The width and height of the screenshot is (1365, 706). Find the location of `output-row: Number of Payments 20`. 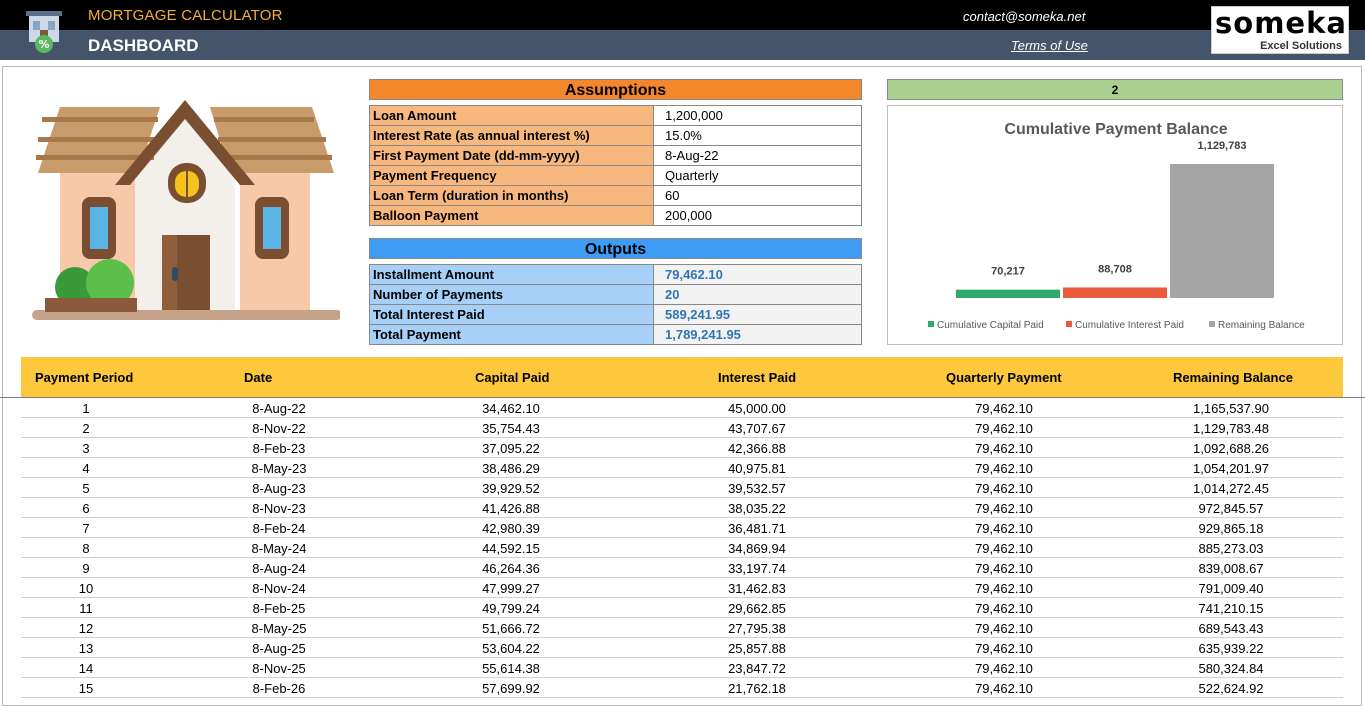

output-row: Number of Payments 20 is located at coordinates (615, 294).